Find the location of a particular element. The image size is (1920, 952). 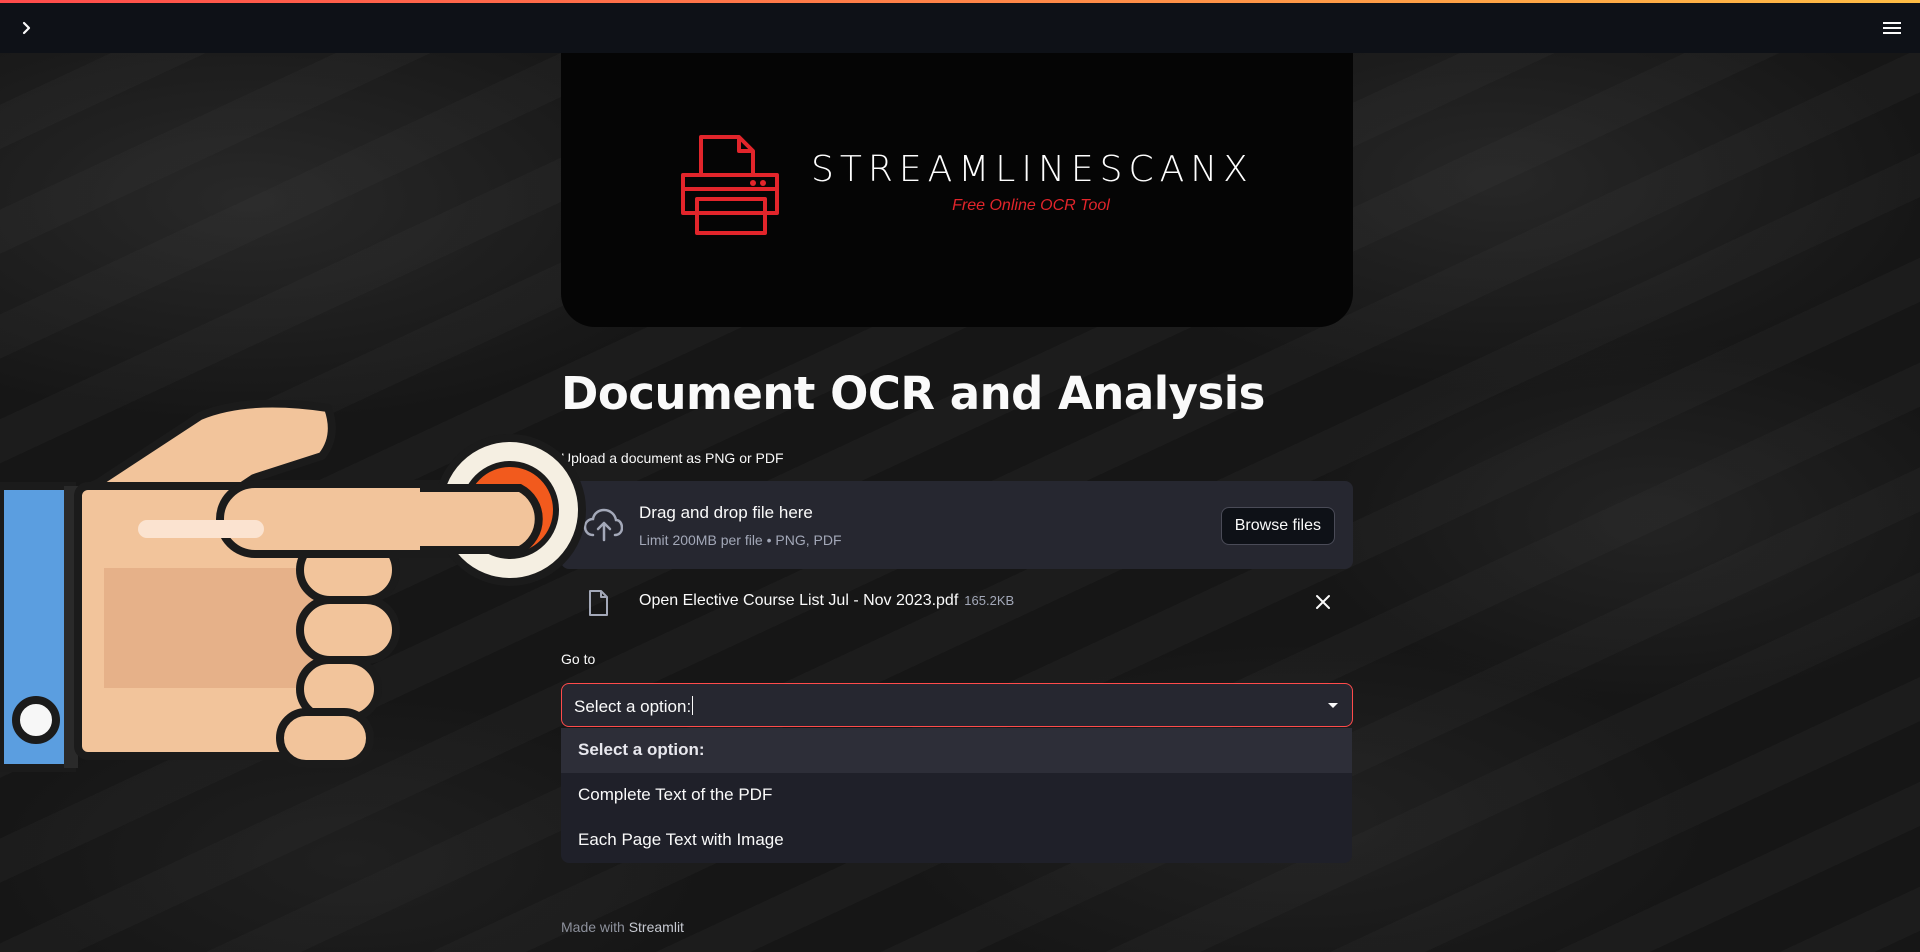

hamburger-menu-icon is located at coordinates (1892, 28).